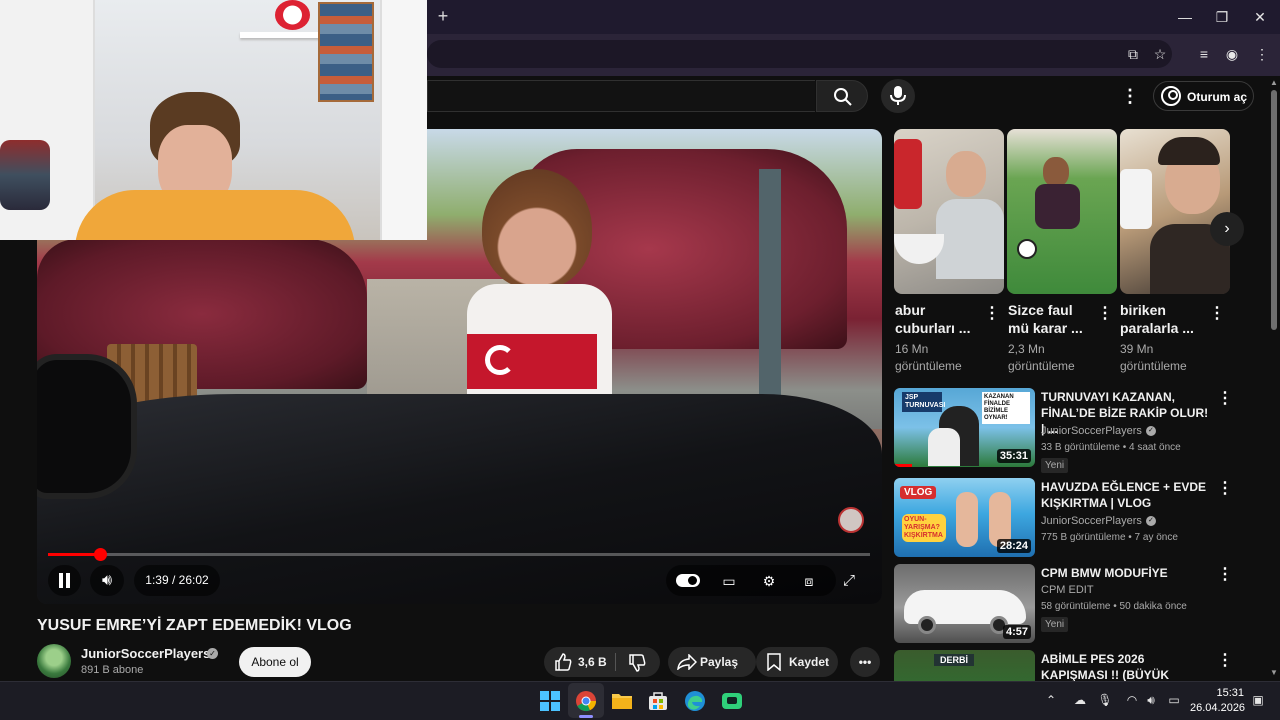 The width and height of the screenshot is (1280, 720). What do you see at coordinates (799, 54) in the screenshot?
I see `address-bar` at bounding box center [799, 54].